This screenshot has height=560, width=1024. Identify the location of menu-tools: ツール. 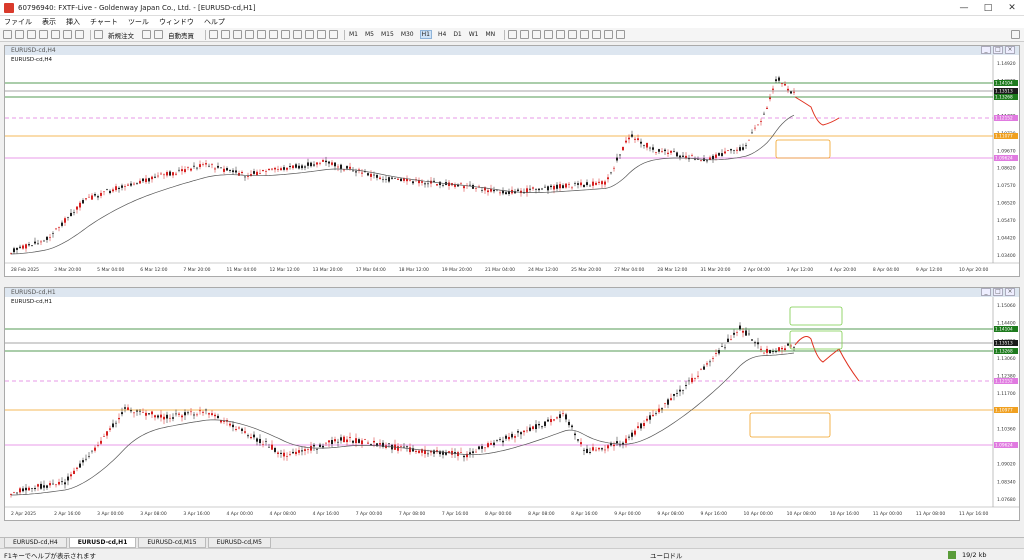
(138, 22).